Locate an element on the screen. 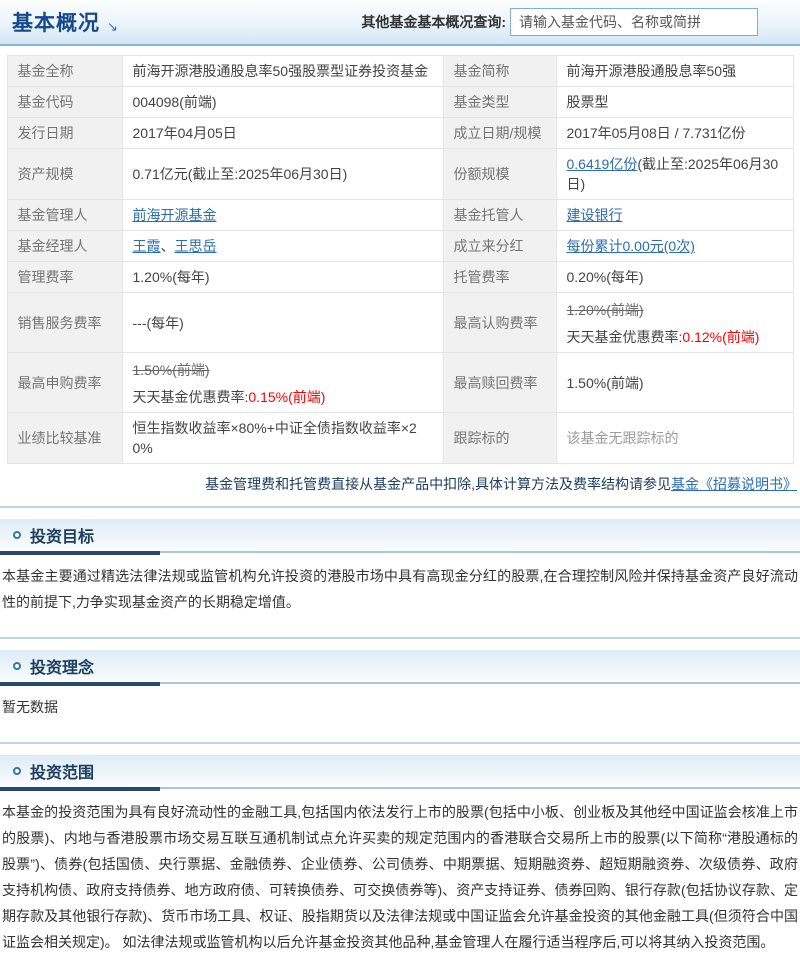 The image size is (800, 965). purchase-fee-discount: 天天基金优惠费率:0.15%(前端) is located at coordinates (283, 397).